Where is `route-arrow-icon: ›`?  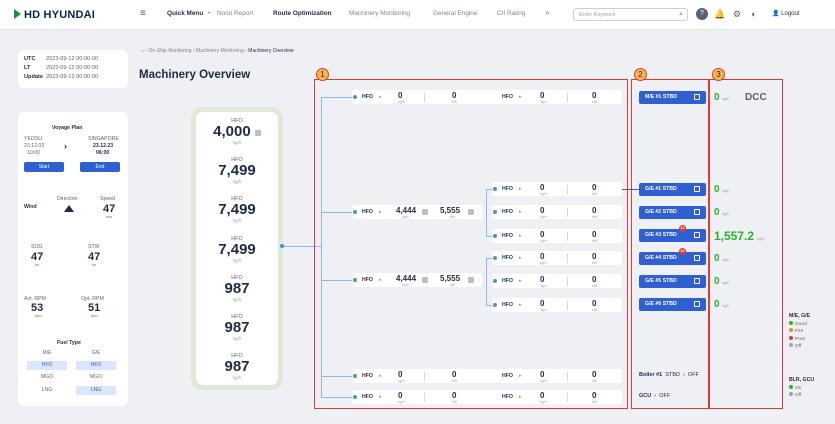
route-arrow-icon: › is located at coordinates (65, 146).